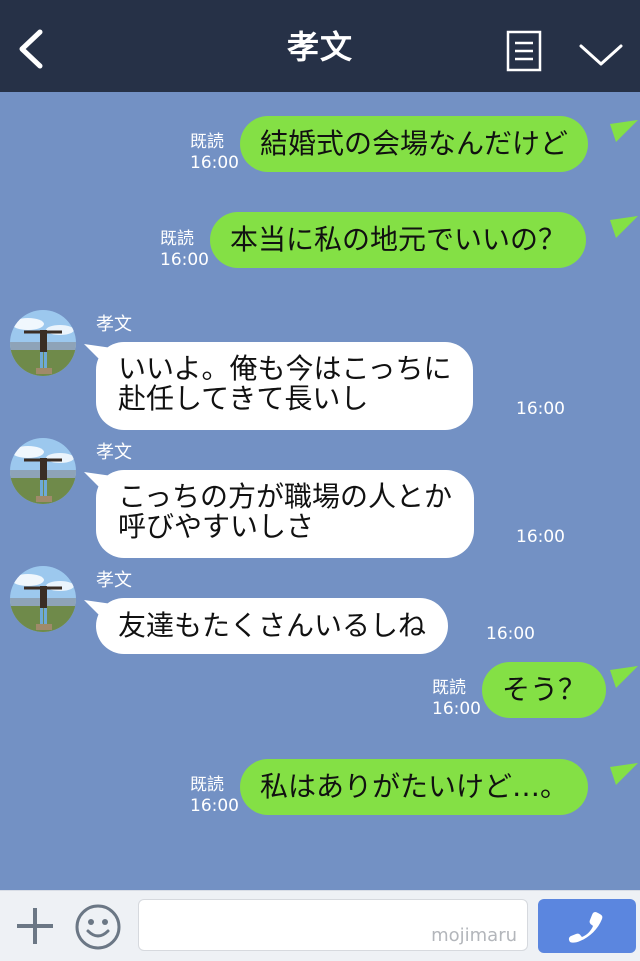 The image size is (640, 961). I want to click on chat-header: 孝文, so click(320, 46).